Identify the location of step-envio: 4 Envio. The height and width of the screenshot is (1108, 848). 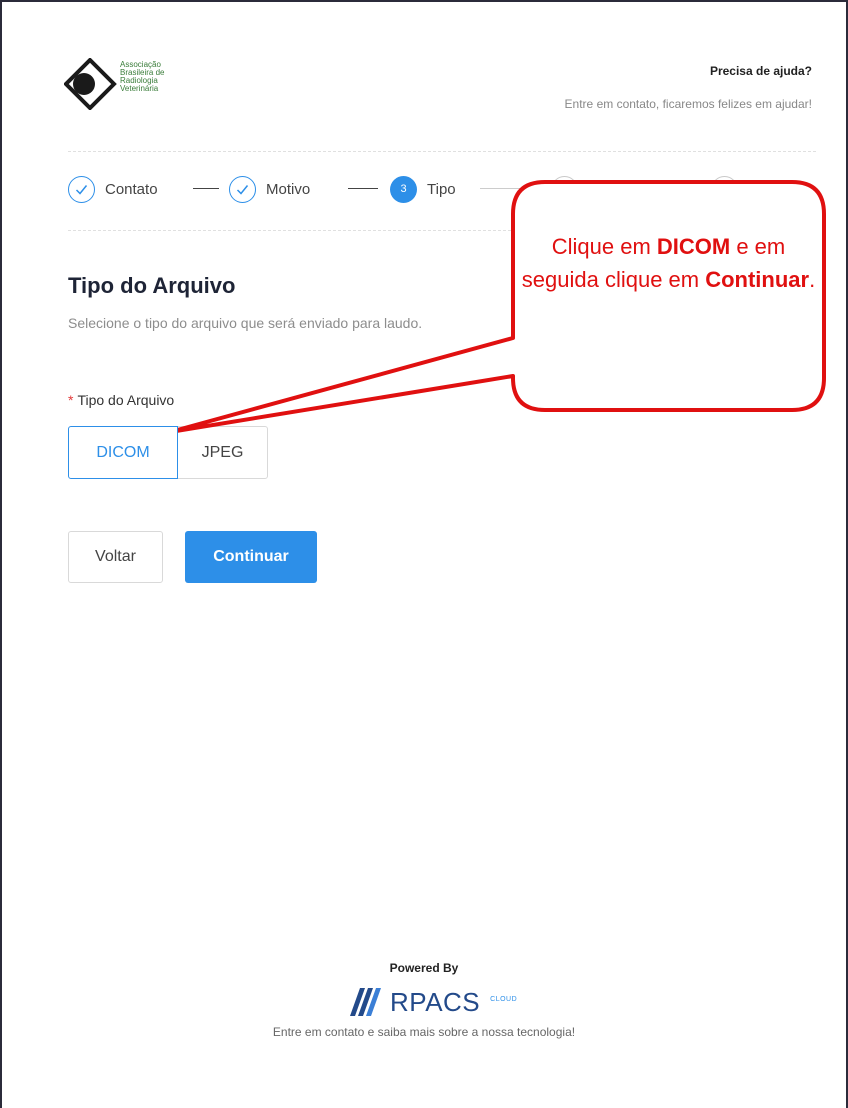
(588, 189).